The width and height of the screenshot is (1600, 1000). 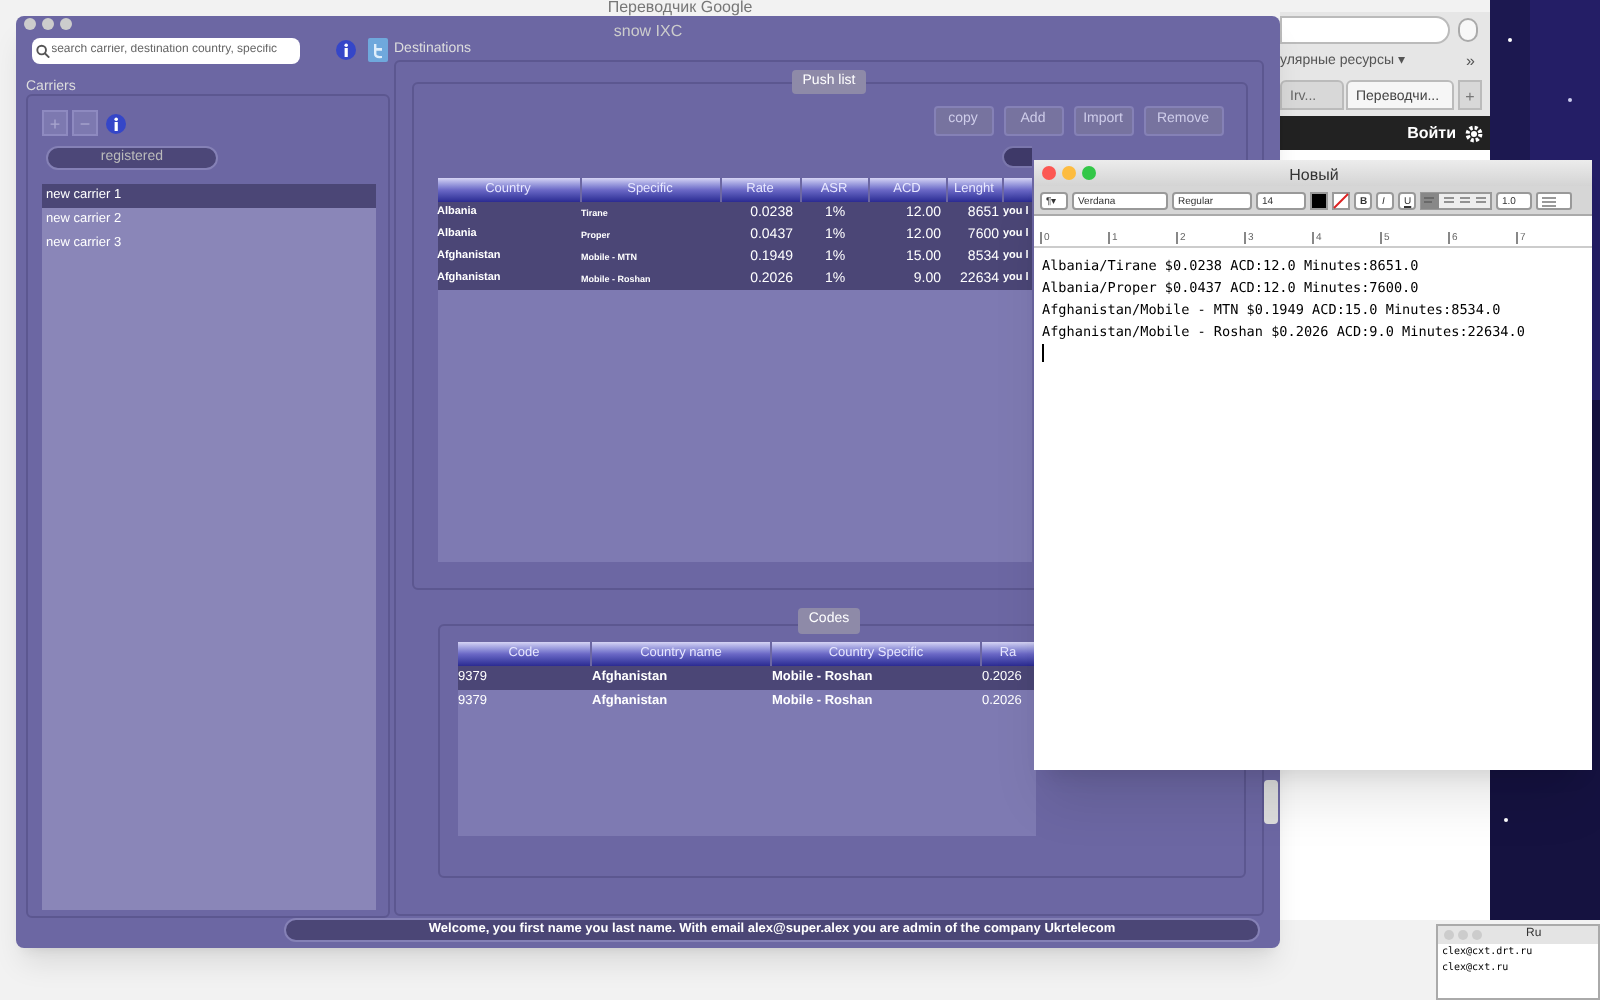 What do you see at coordinates (1365, 30) in the screenshot?
I see `address-field` at bounding box center [1365, 30].